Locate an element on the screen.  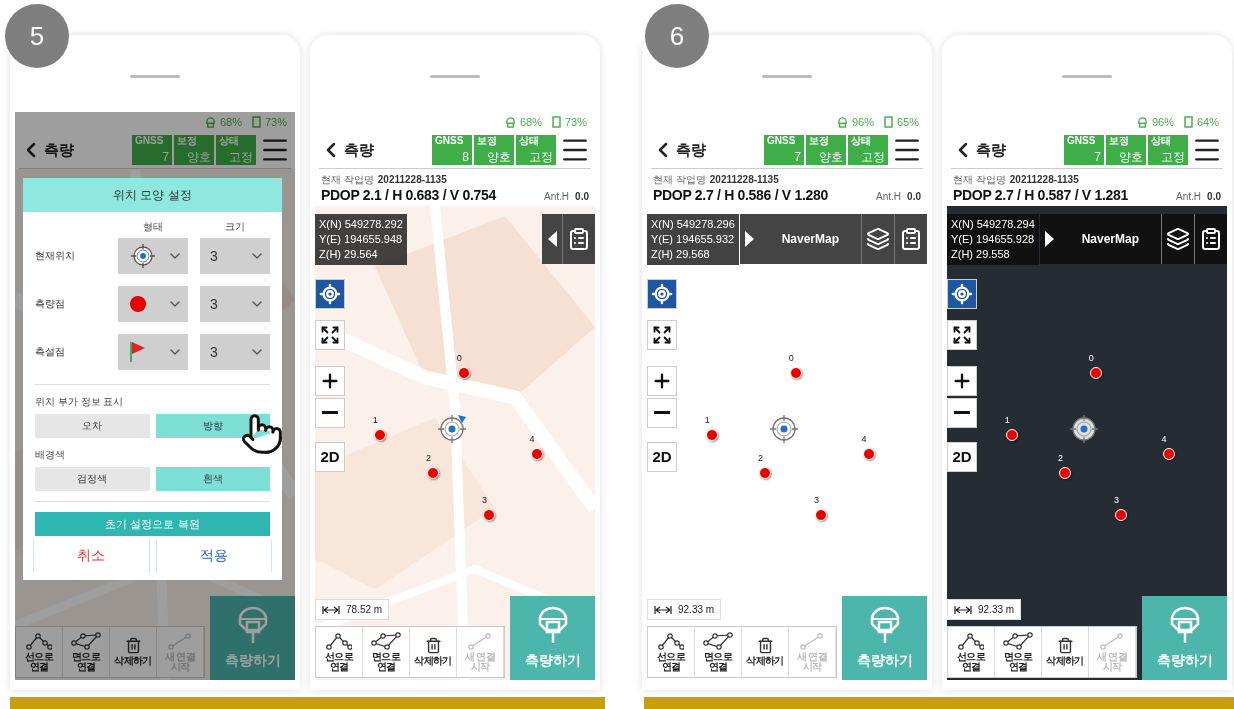
apply-button: 적용 is located at coordinates (213, 556).